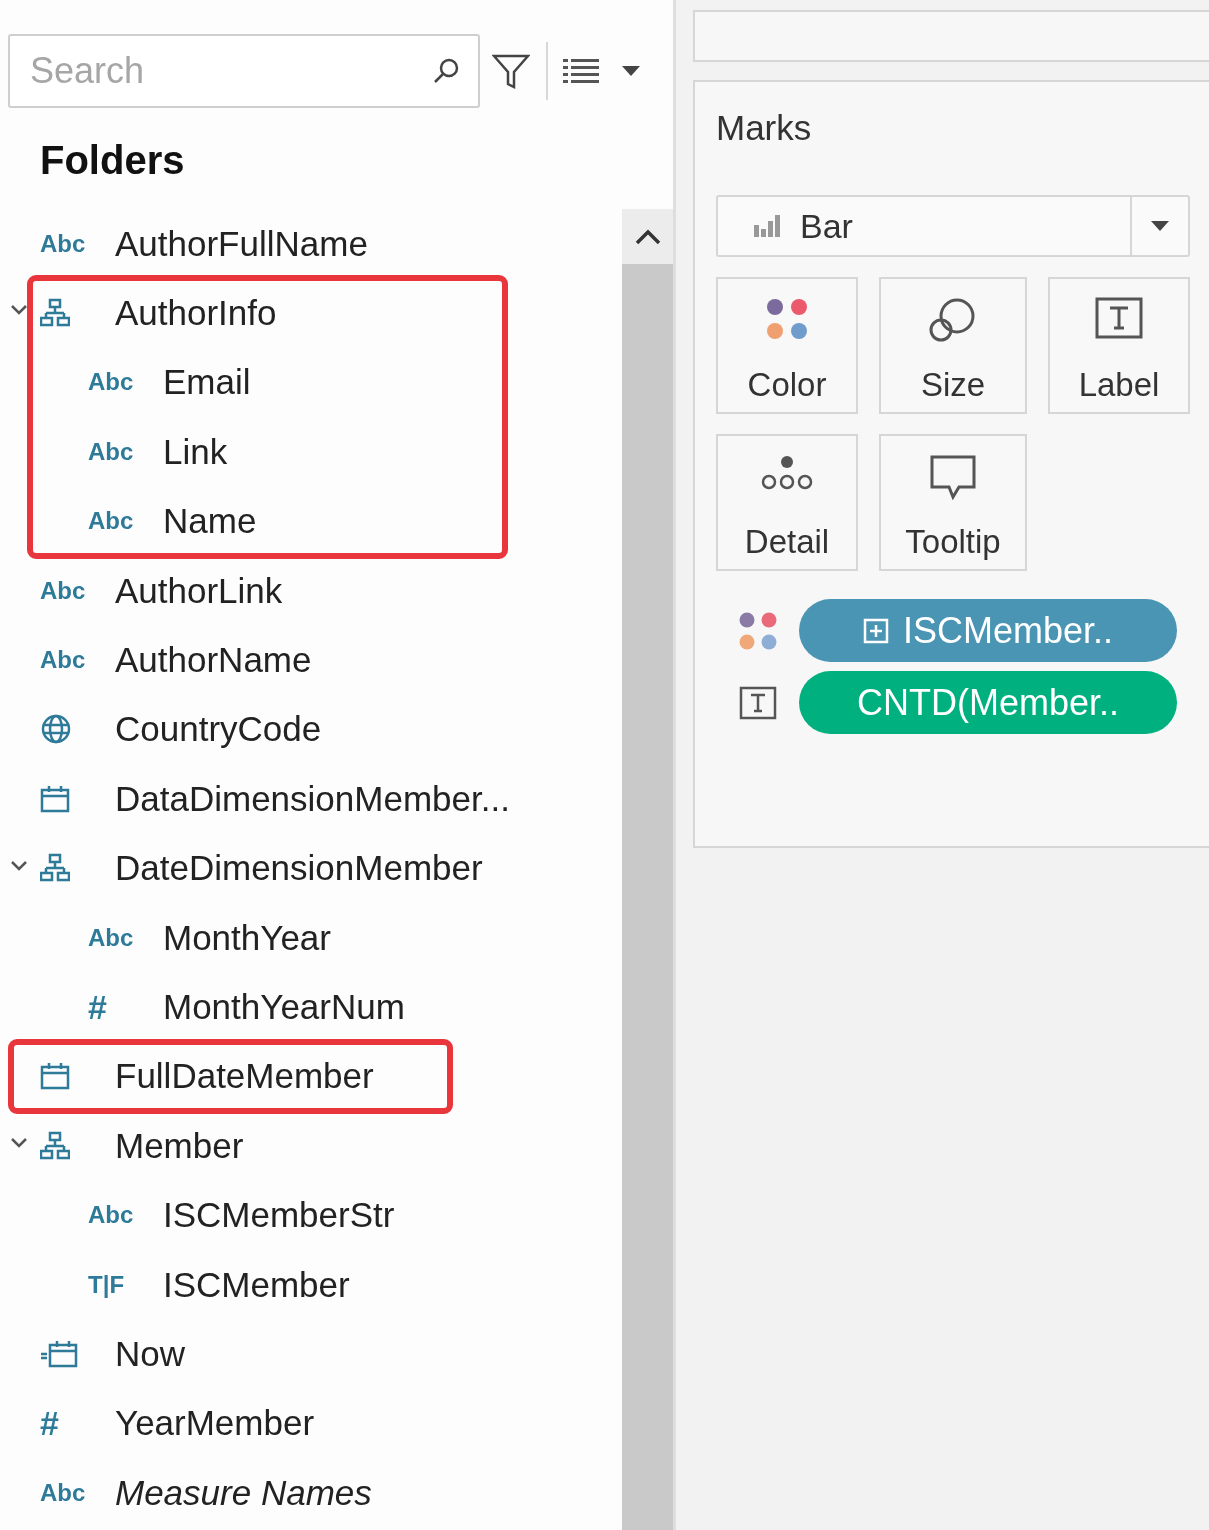 This screenshot has width=1209, height=1530. What do you see at coordinates (218, 729) in the screenshot?
I see `field-name: CountryCode` at bounding box center [218, 729].